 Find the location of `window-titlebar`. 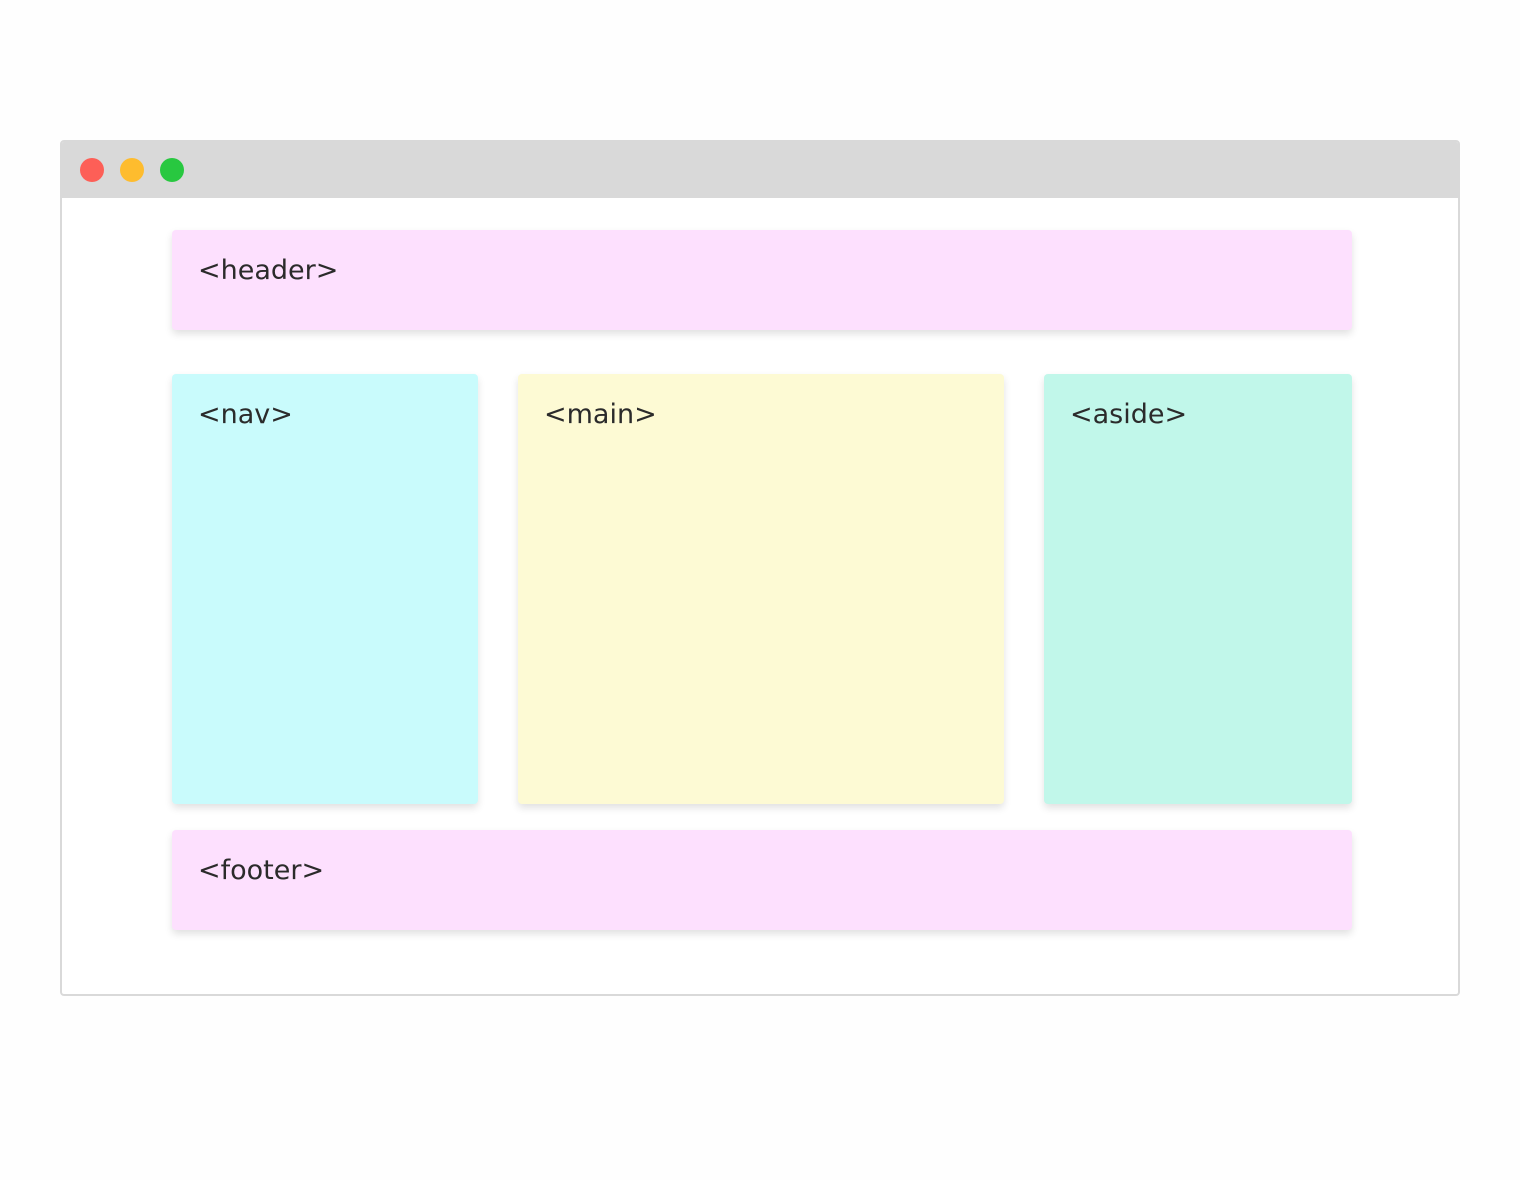

window-titlebar is located at coordinates (760, 170).